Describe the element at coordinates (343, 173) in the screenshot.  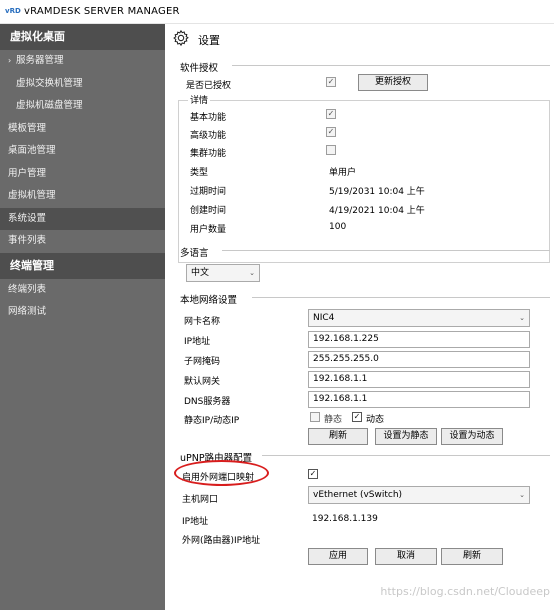
I see `type-value: 单用户` at that location.